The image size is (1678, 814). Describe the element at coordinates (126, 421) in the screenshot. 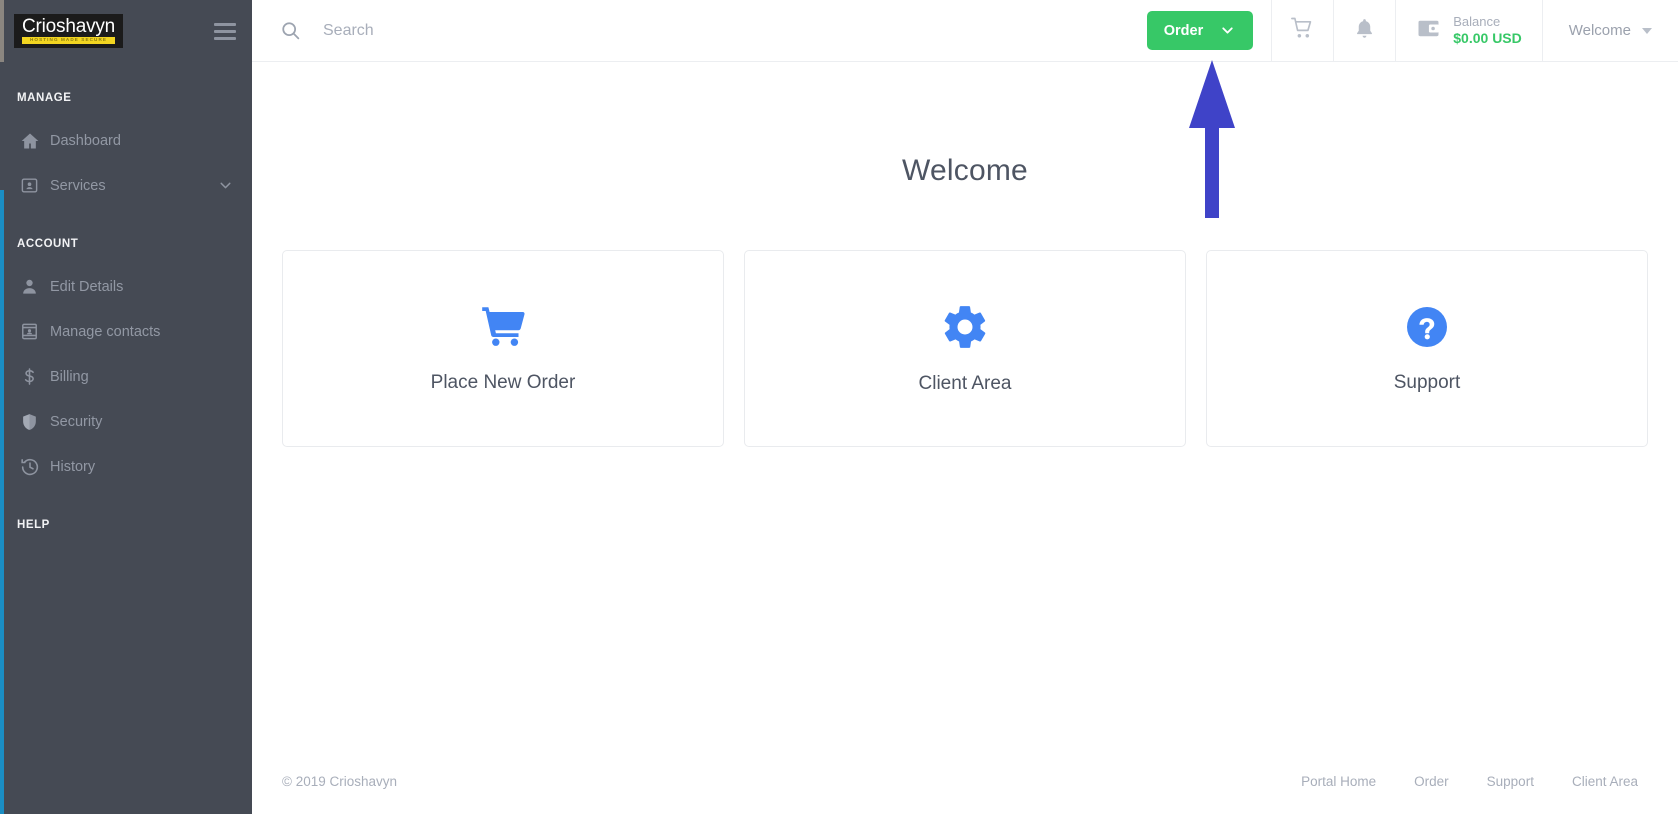

I see `sidebar-item-security: Security` at that location.